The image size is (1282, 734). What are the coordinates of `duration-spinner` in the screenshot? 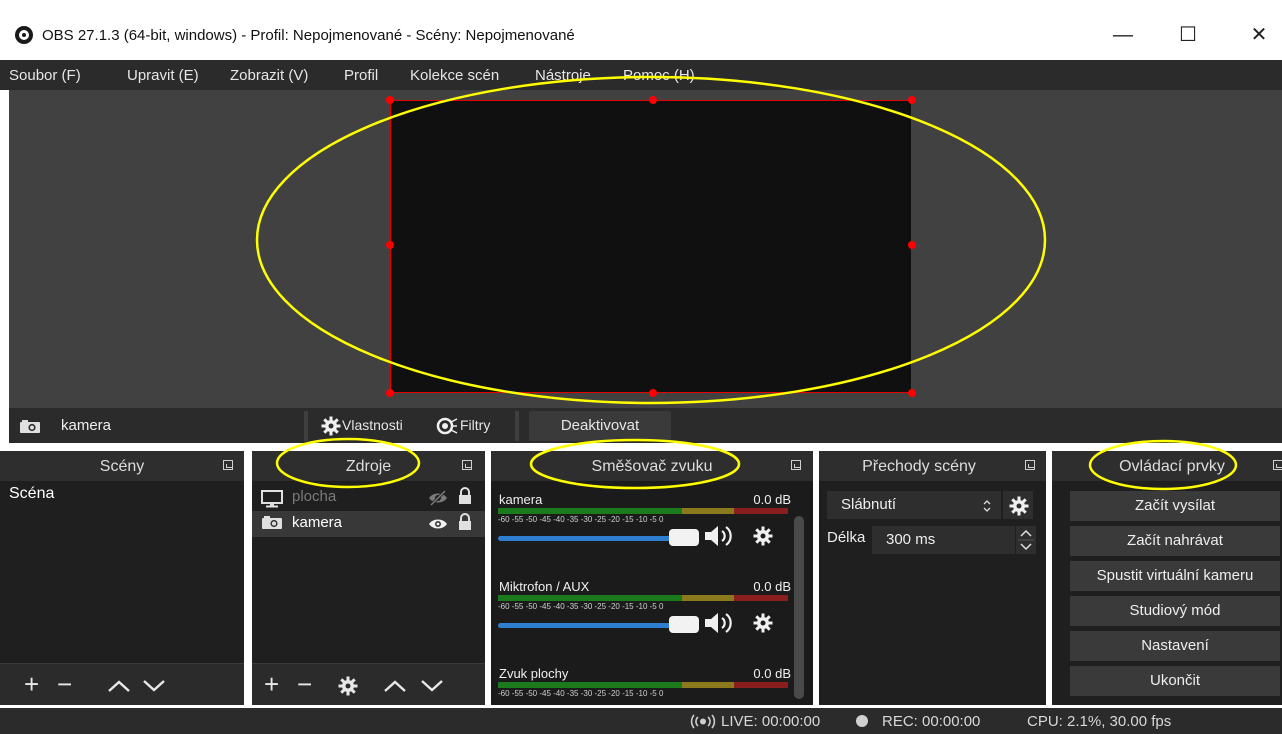 It's located at (1026, 540).